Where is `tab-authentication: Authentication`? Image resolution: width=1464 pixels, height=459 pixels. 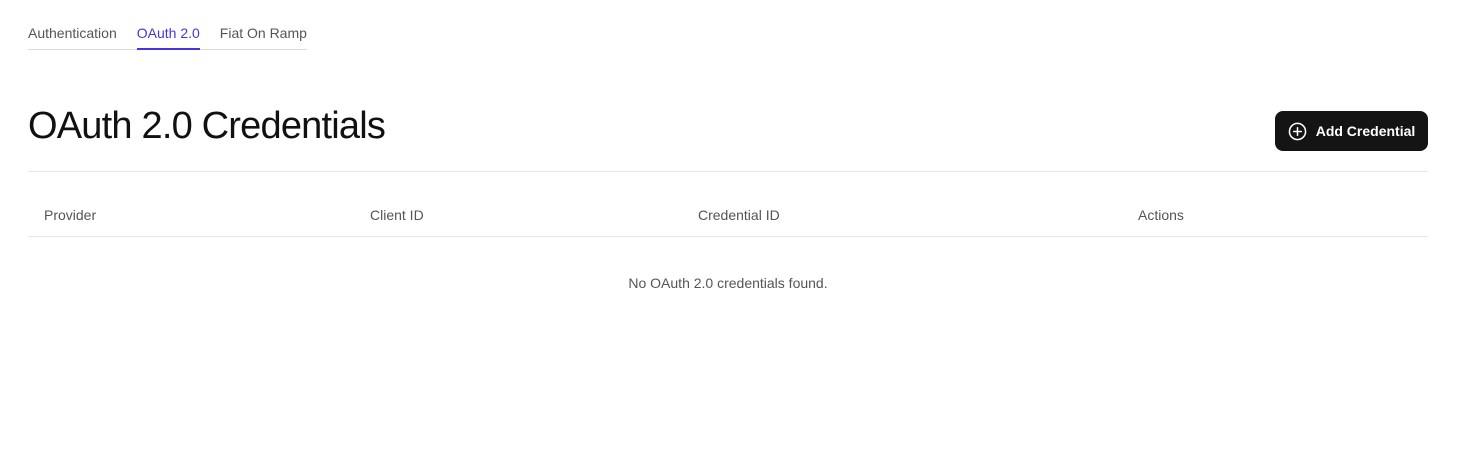 tab-authentication: Authentication is located at coordinates (72, 35).